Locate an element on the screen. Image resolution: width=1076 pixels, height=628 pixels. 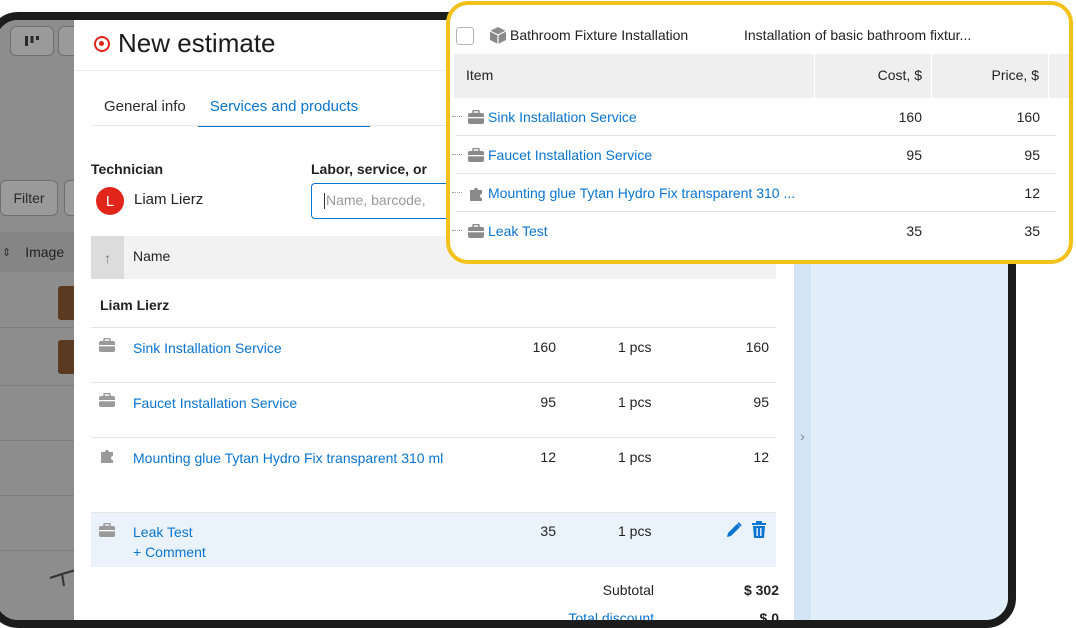
item-total: 95 is located at coordinates (761, 402).